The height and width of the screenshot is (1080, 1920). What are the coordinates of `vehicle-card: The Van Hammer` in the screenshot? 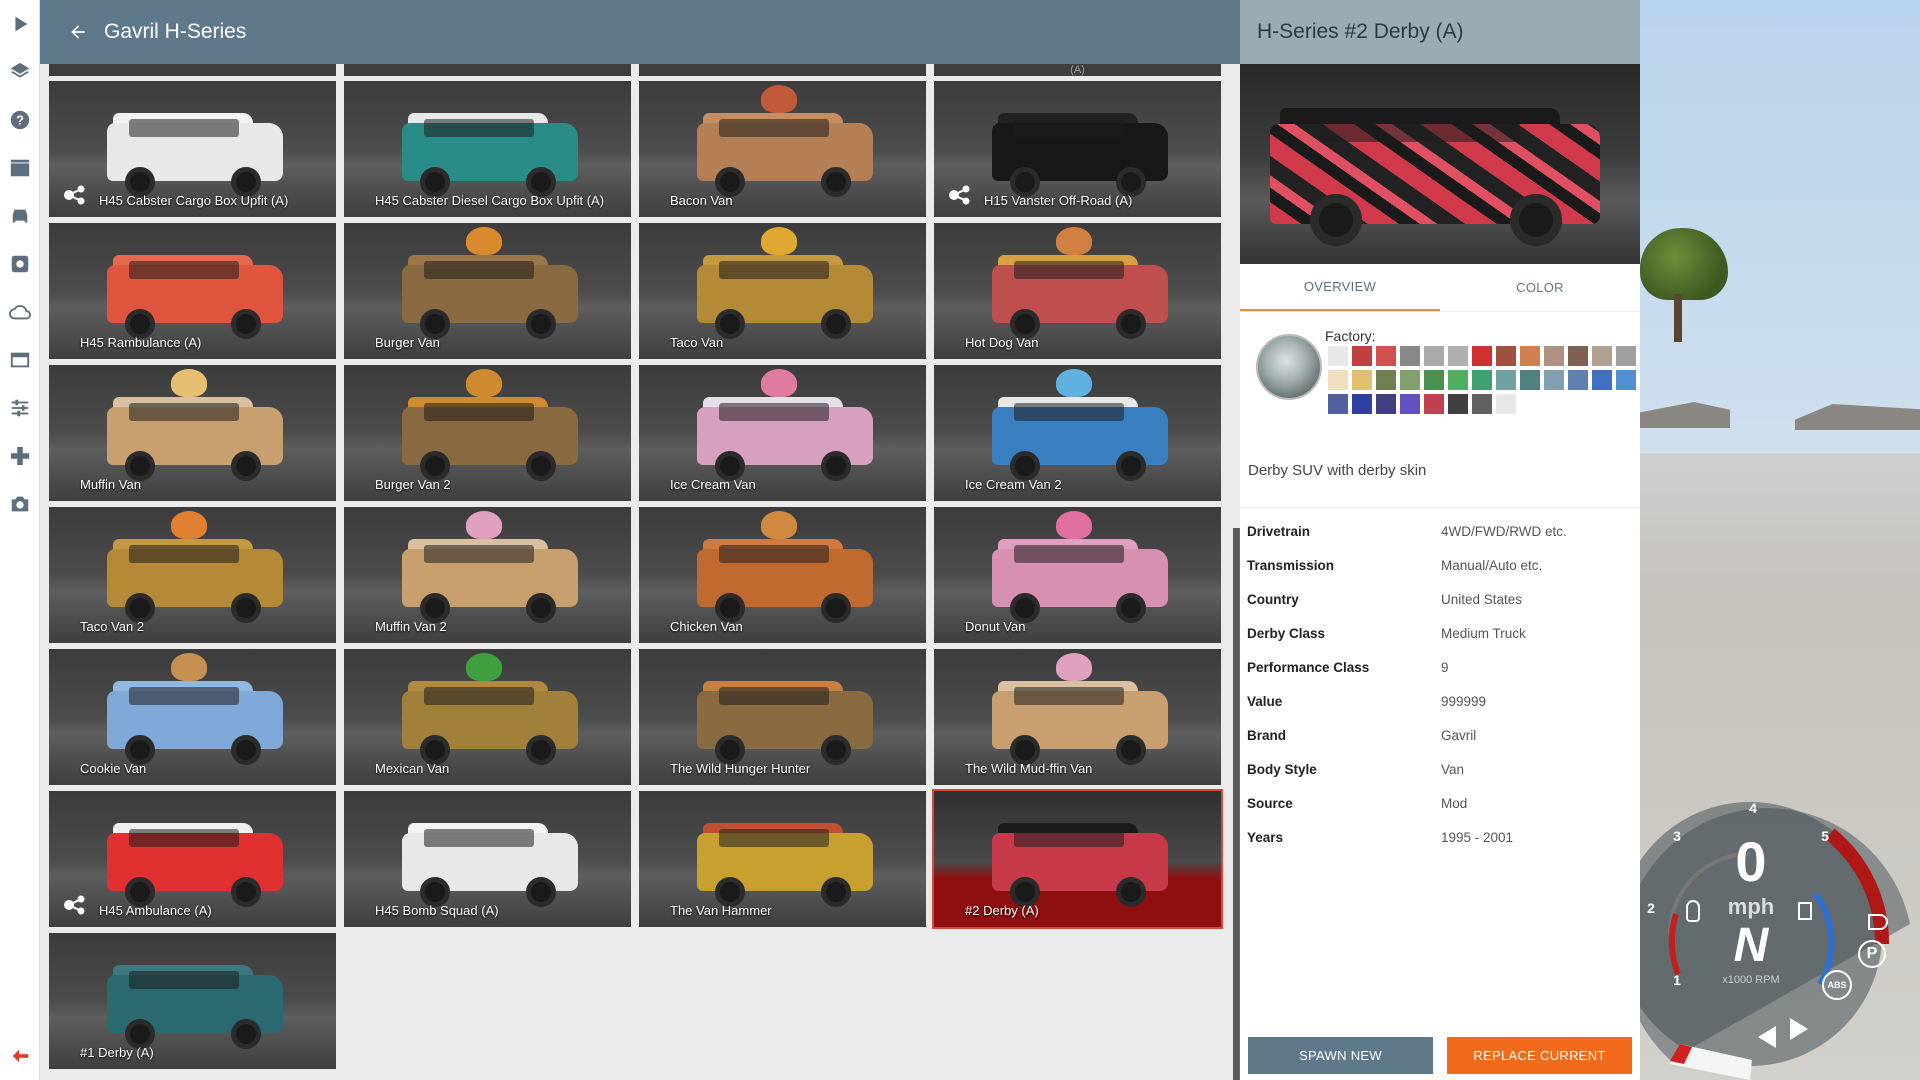 It's located at (782, 859).